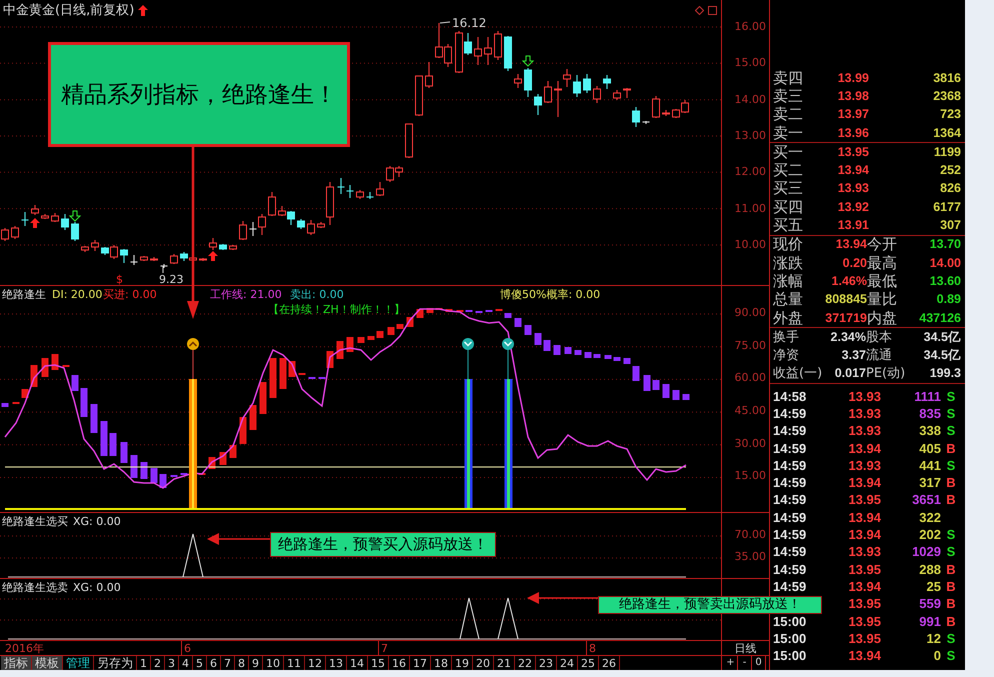 Image resolution: width=994 pixels, height=677 pixels. What do you see at coordinates (470, 619) in the screenshot?
I see `signal-spike` at bounding box center [470, 619].